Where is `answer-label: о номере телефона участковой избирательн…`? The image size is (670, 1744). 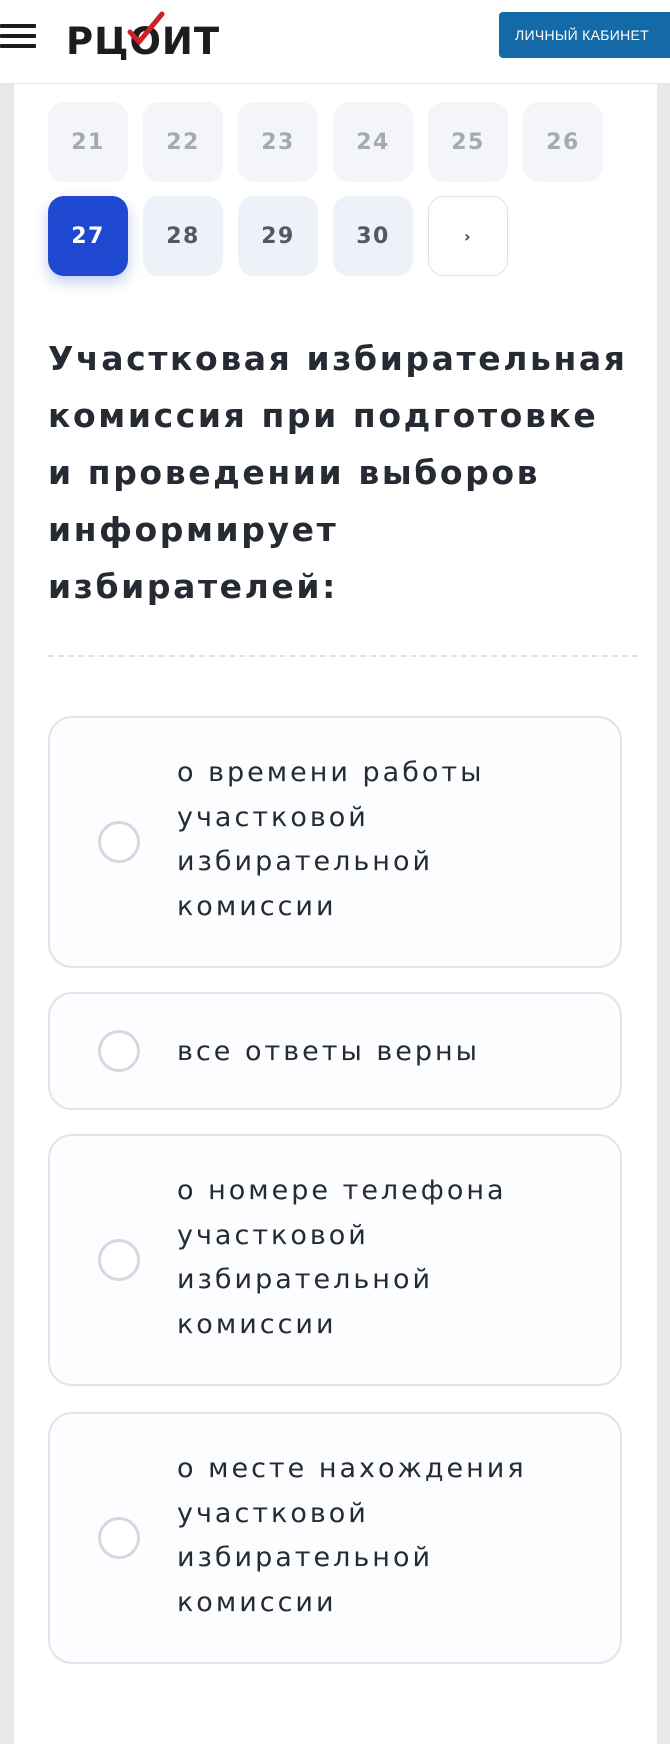 answer-label: о номере телефона участковой избирательн… is located at coordinates (342, 1257).